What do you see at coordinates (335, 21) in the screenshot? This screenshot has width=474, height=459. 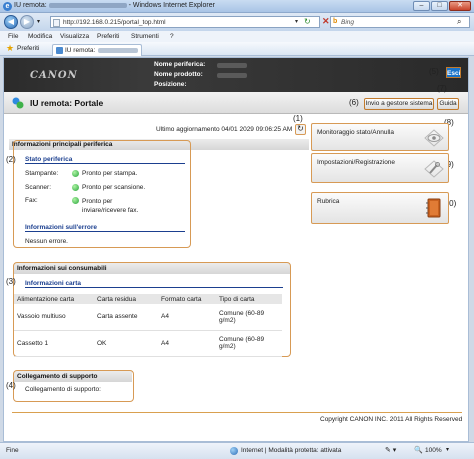 I see `bing-icon: b` at bounding box center [335, 21].